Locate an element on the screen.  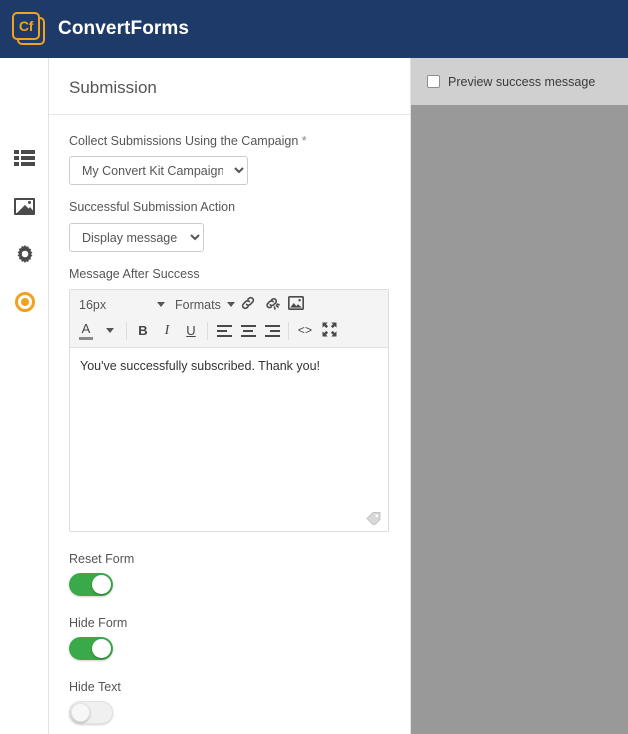
text-color-icon: A is located at coordinates (86, 331).